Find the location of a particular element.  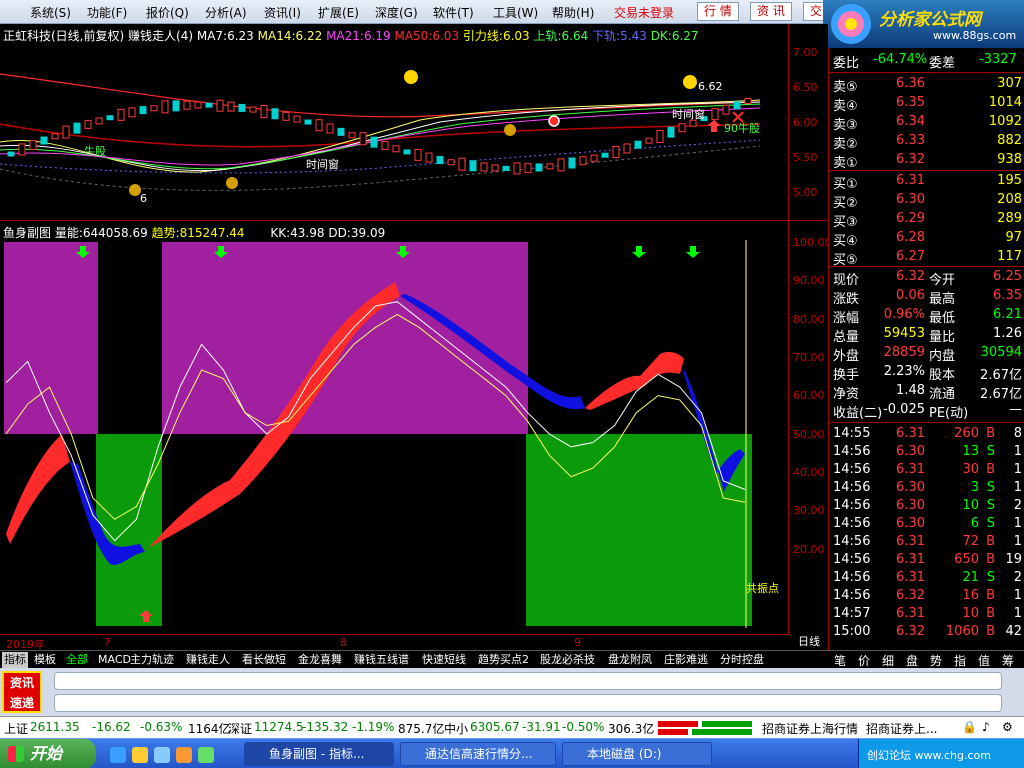

tick-row: 14:56 6.31 650 B 19 is located at coordinates (926, 561).